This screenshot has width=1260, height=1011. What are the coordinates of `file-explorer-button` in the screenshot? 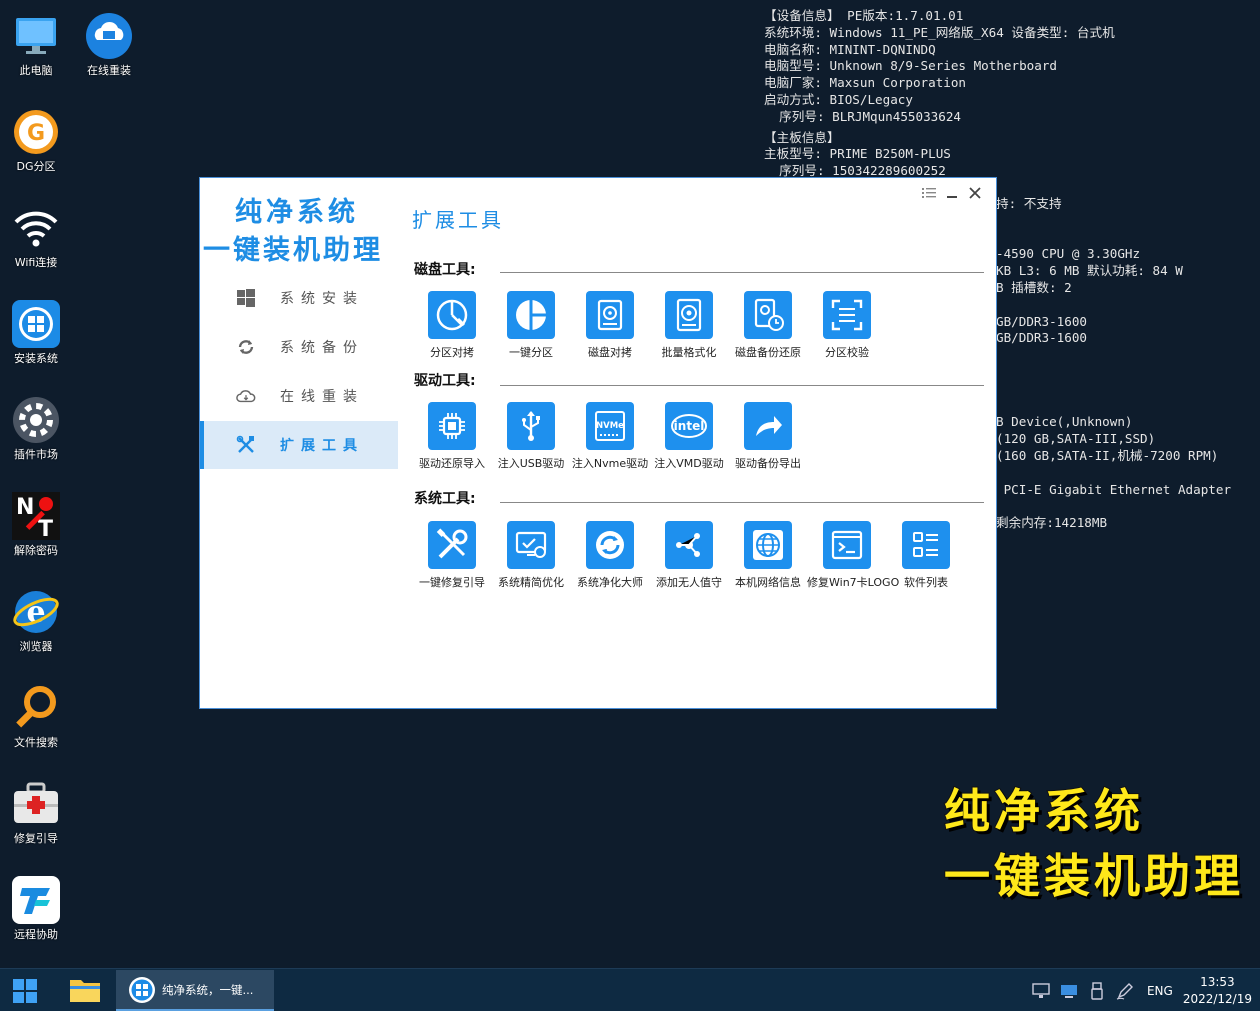 It's located at (85, 991).